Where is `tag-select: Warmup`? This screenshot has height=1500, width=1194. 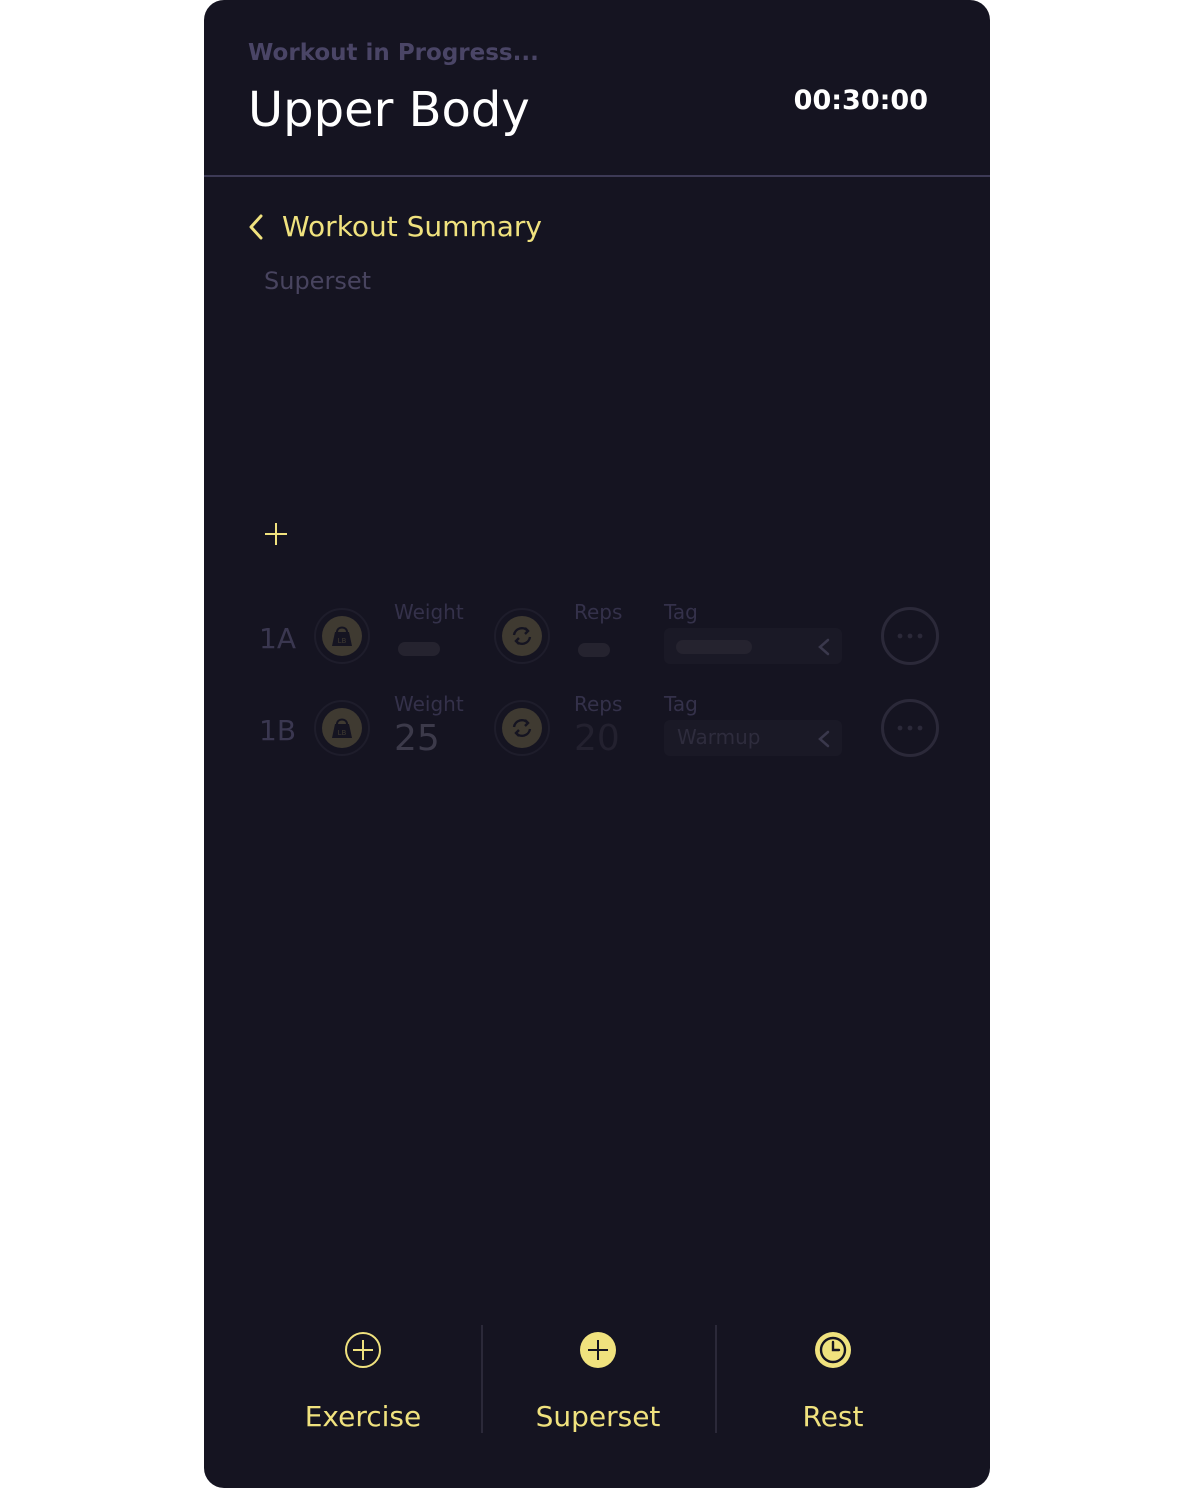
tag-select: Warmup is located at coordinates (753, 738).